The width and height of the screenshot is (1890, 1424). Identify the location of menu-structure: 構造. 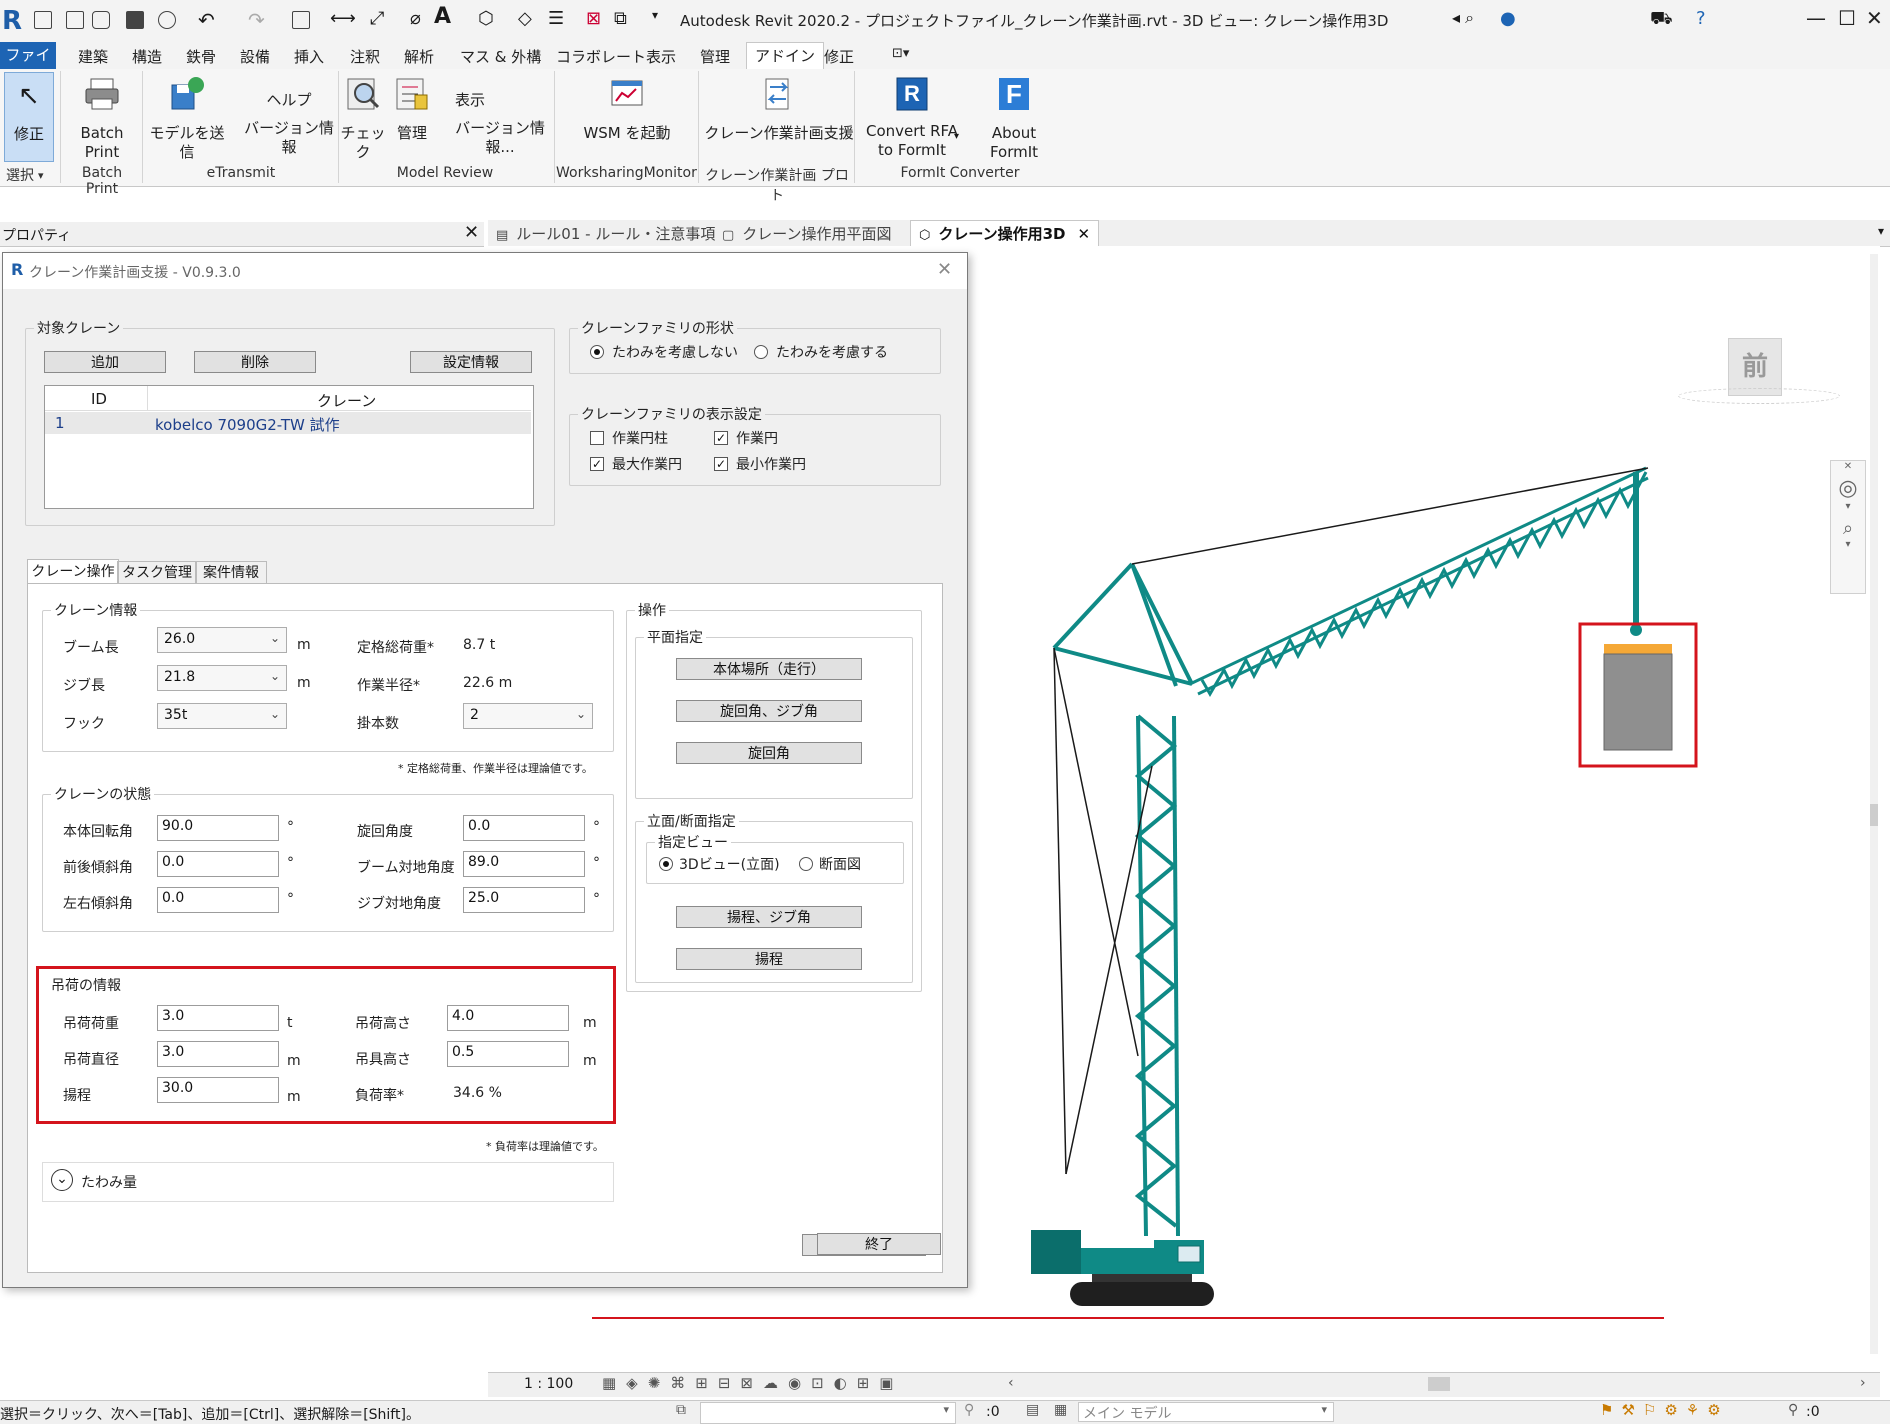
(147, 56).